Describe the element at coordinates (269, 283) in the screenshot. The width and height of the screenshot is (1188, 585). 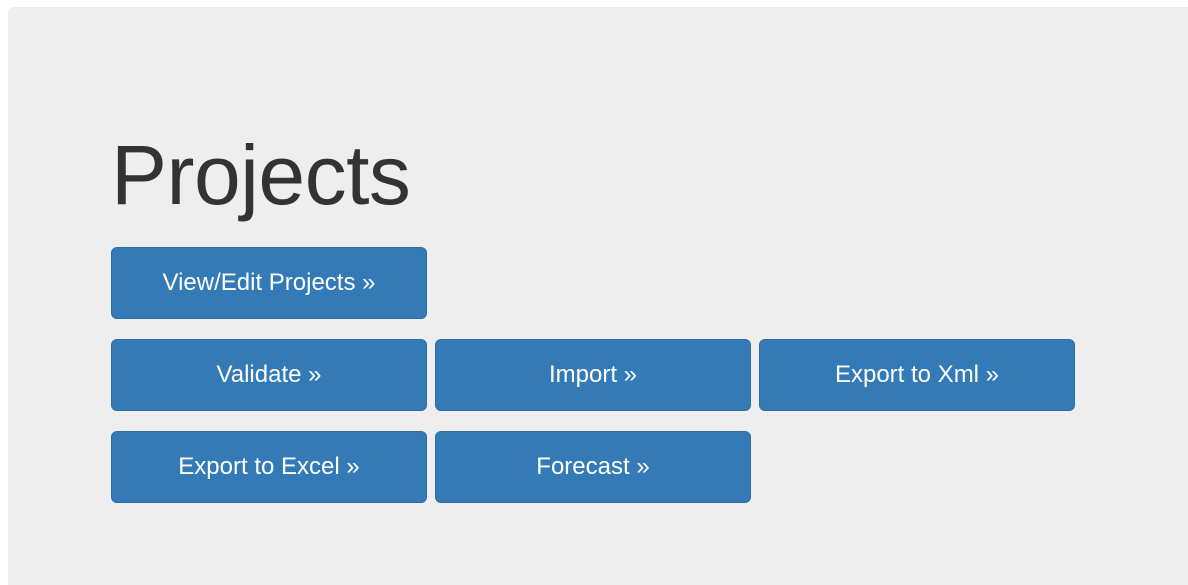
I see `view-edit-projects-button: View/Edit Projects »` at that location.